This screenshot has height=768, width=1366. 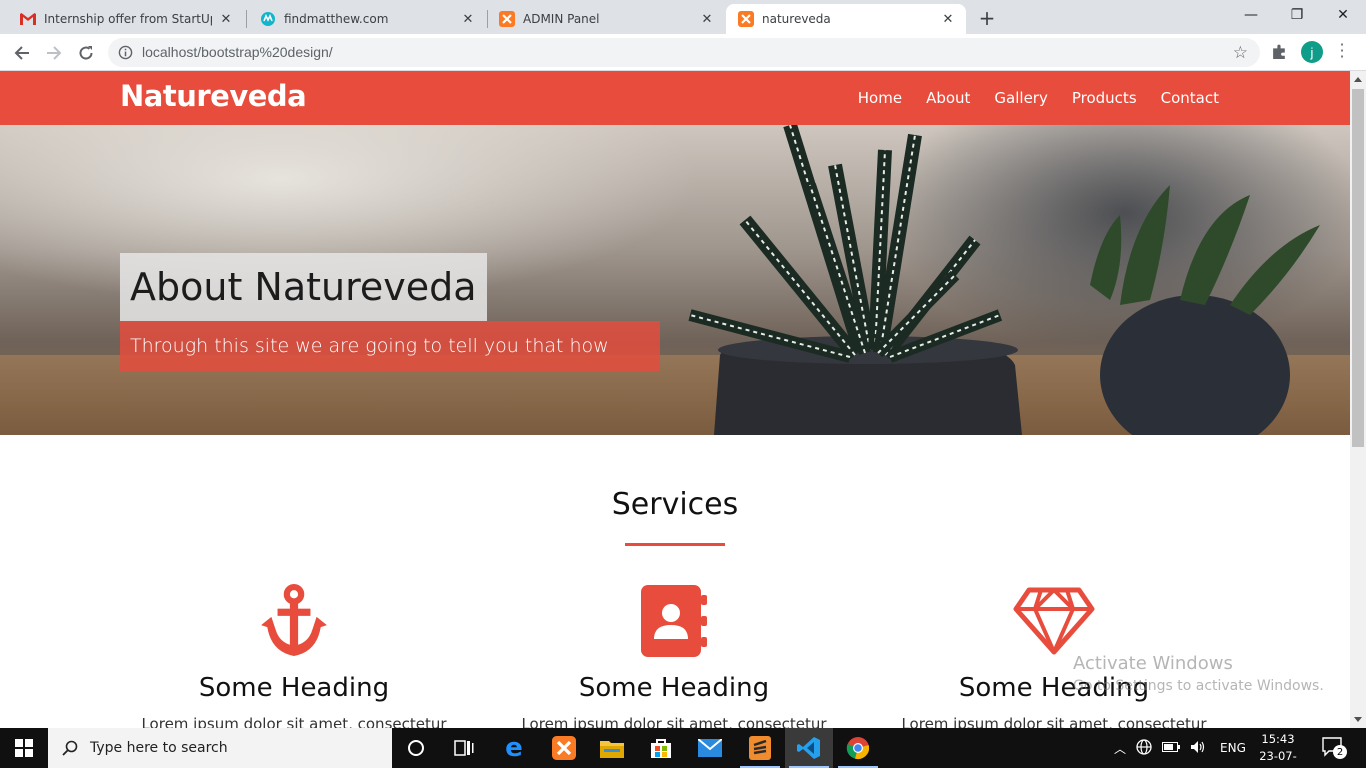 I want to click on reload-icon, so click(x=86, y=53).